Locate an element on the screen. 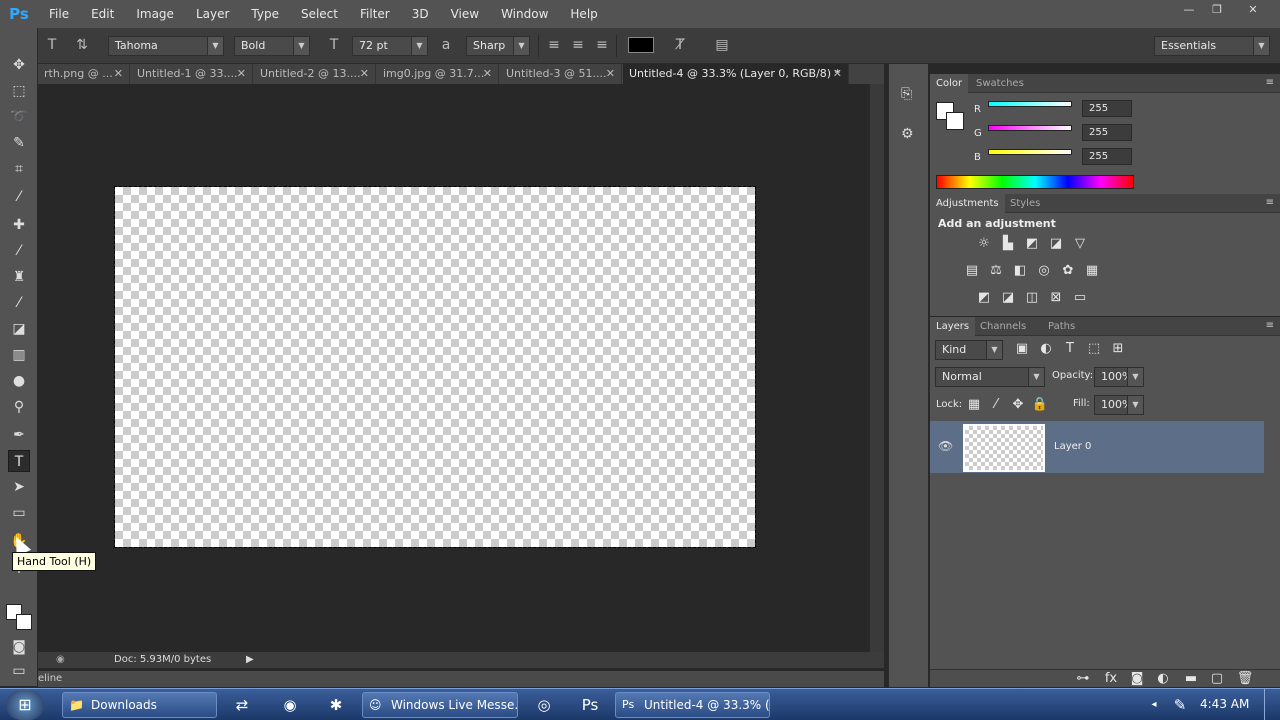 The width and height of the screenshot is (1280, 720). menu-image: Image is located at coordinates (155, 14).